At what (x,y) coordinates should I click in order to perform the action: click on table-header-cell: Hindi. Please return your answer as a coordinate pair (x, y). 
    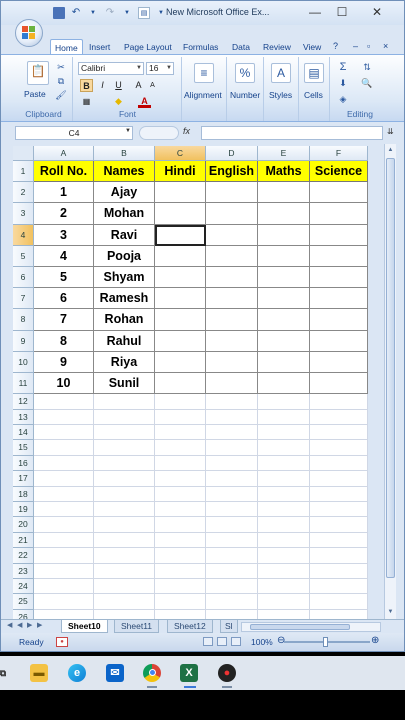
    Looking at the image, I should click on (180, 172).